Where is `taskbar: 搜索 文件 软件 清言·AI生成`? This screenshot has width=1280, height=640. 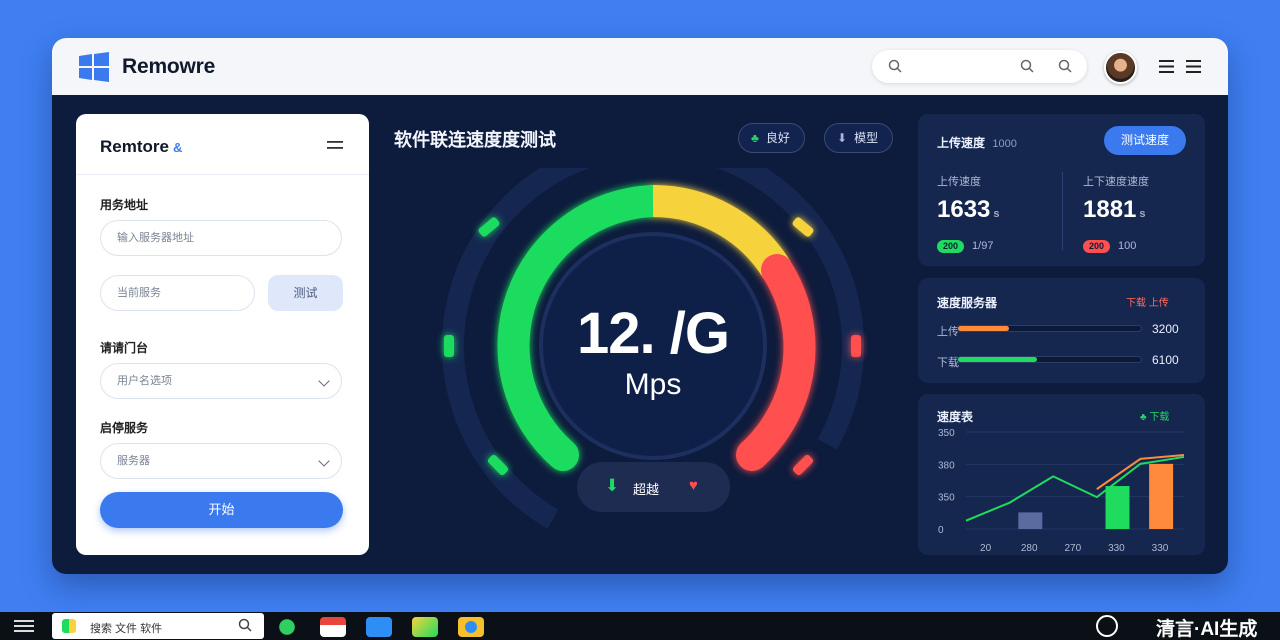 taskbar: 搜索 文件 软件 清言·AI生成 is located at coordinates (640, 626).